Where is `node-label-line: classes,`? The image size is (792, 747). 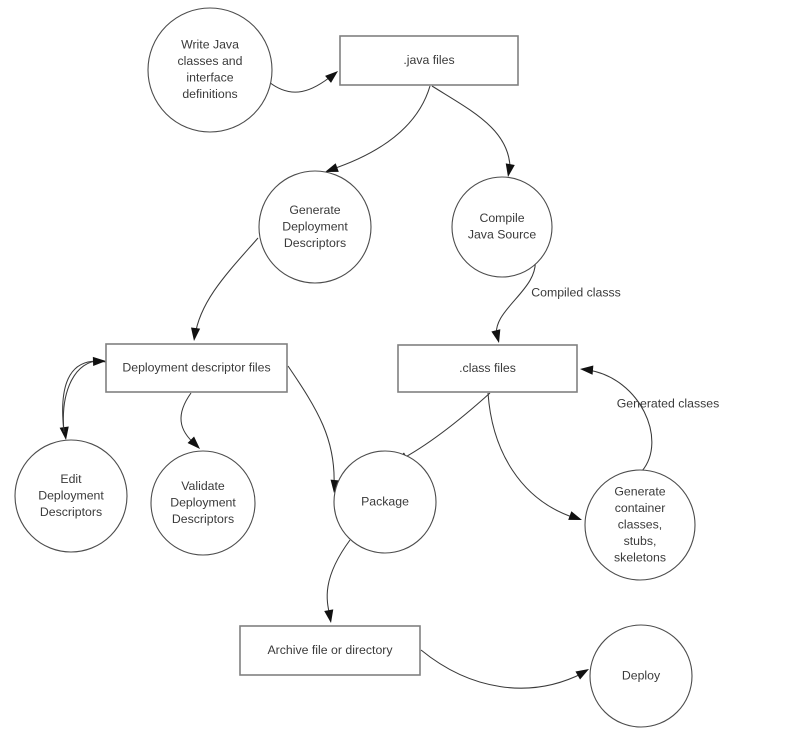
node-label-line: classes, is located at coordinates (640, 524).